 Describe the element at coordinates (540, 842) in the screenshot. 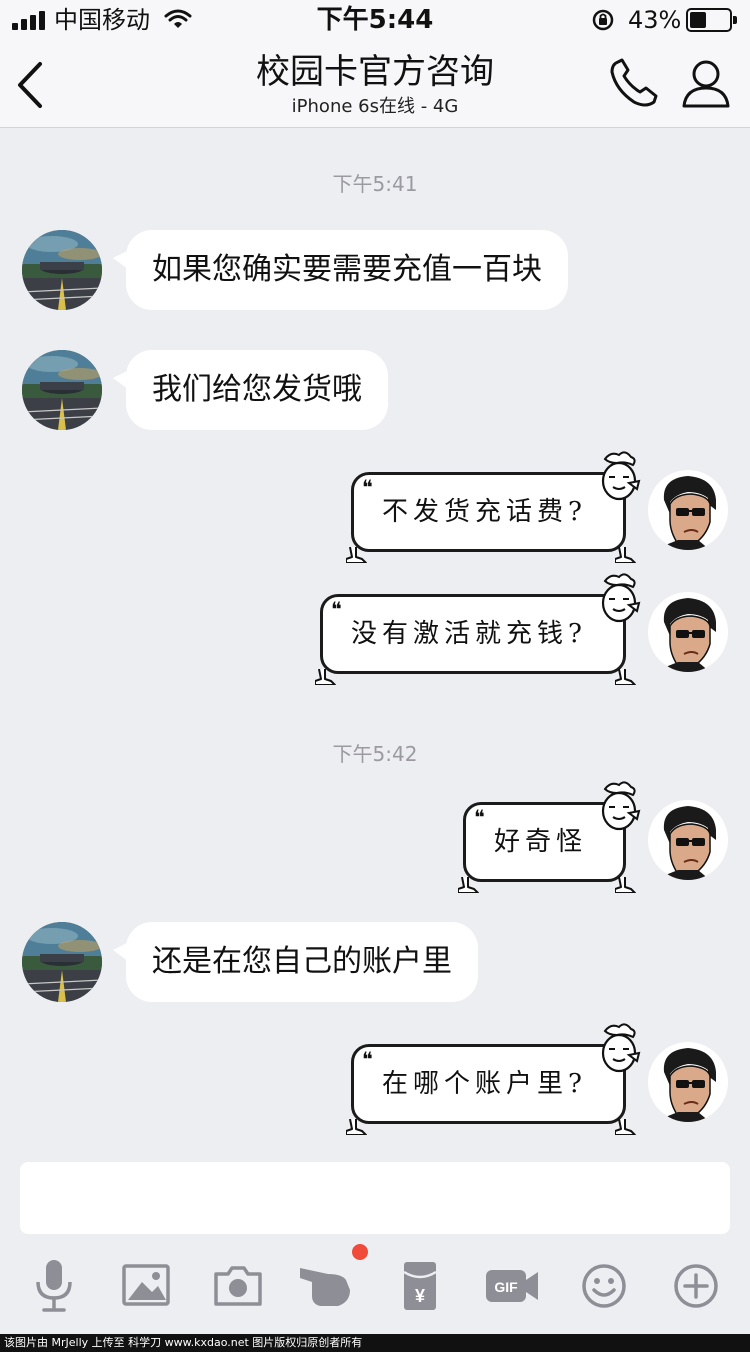

I see `message-text: 好奇怪` at that location.